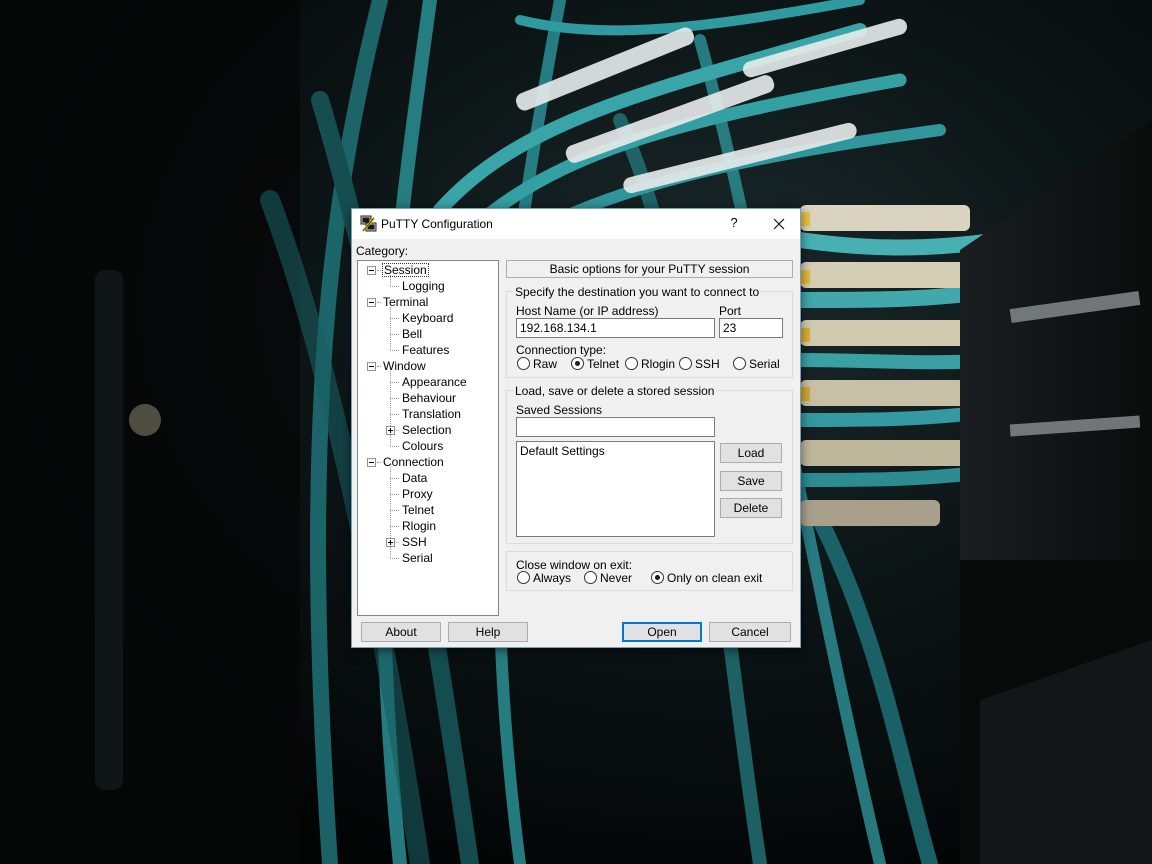  What do you see at coordinates (412, 334) in the screenshot?
I see `tree-item-bell: Bell` at bounding box center [412, 334].